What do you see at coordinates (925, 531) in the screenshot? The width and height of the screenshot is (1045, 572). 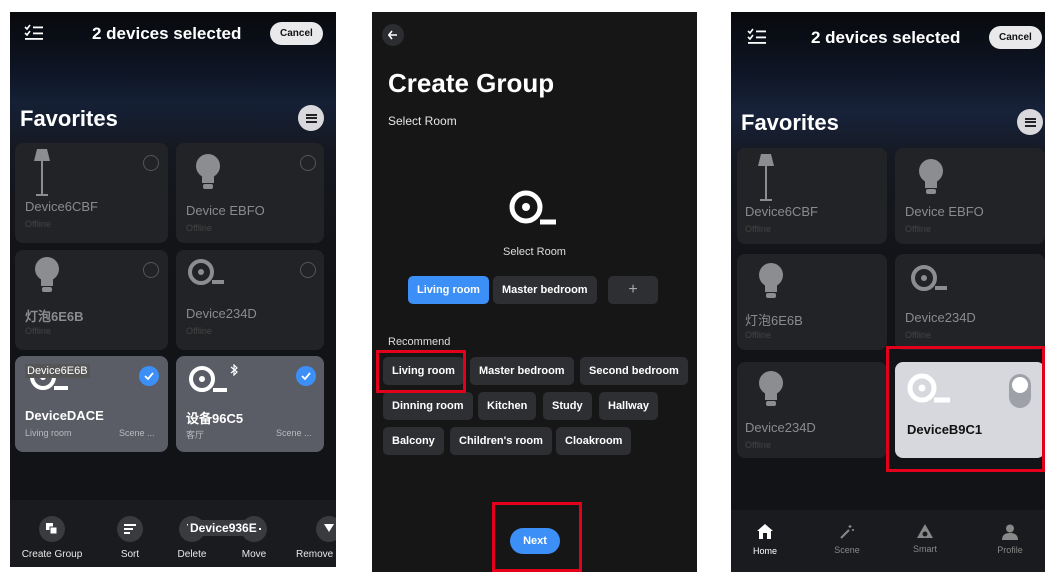 I see `smart-icon` at bounding box center [925, 531].